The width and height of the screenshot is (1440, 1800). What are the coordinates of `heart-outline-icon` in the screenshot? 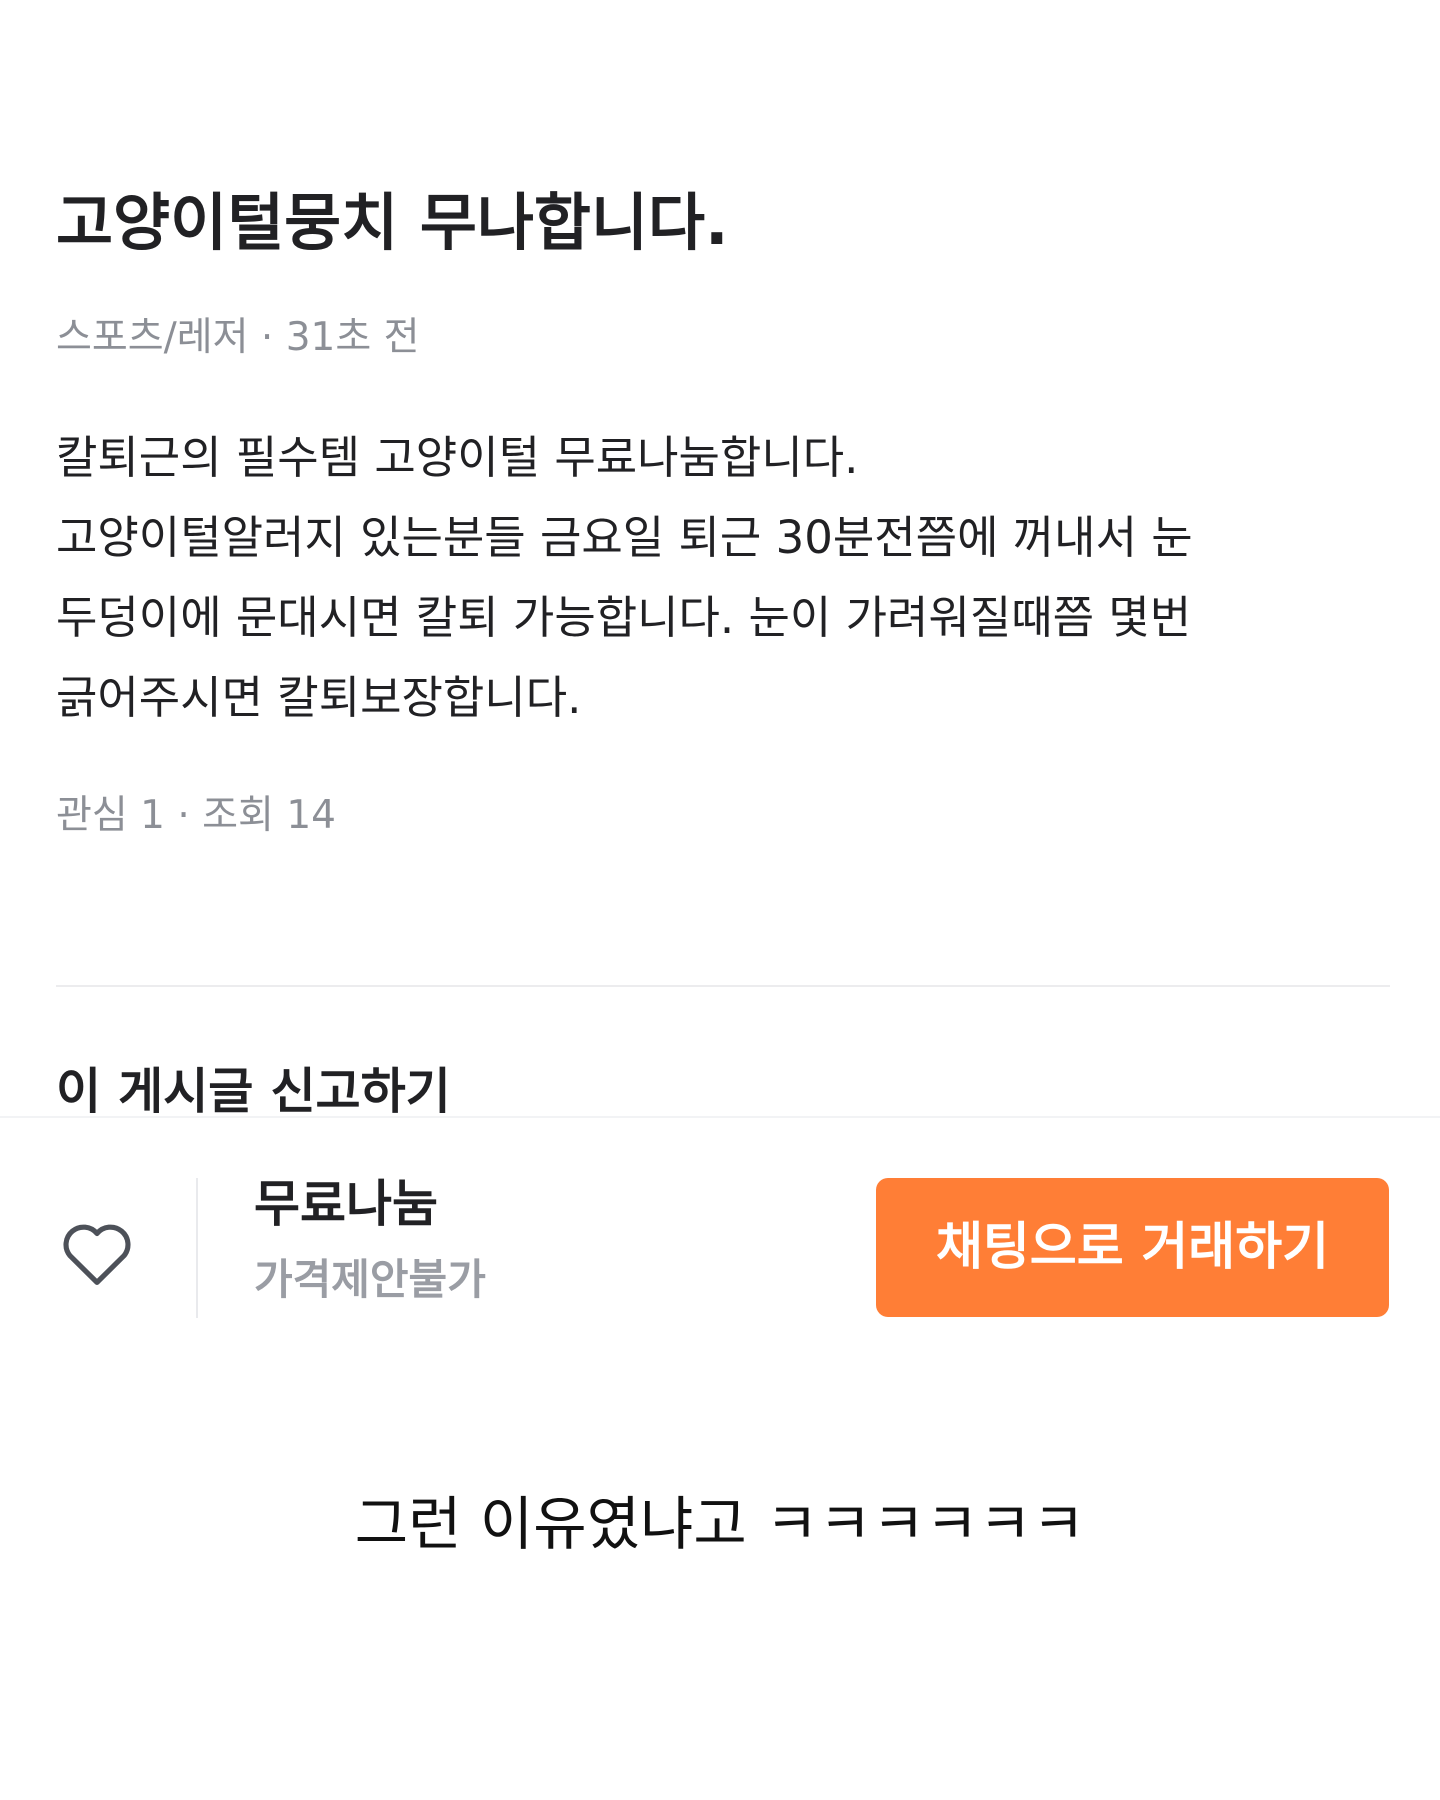 It's located at (97, 1254).